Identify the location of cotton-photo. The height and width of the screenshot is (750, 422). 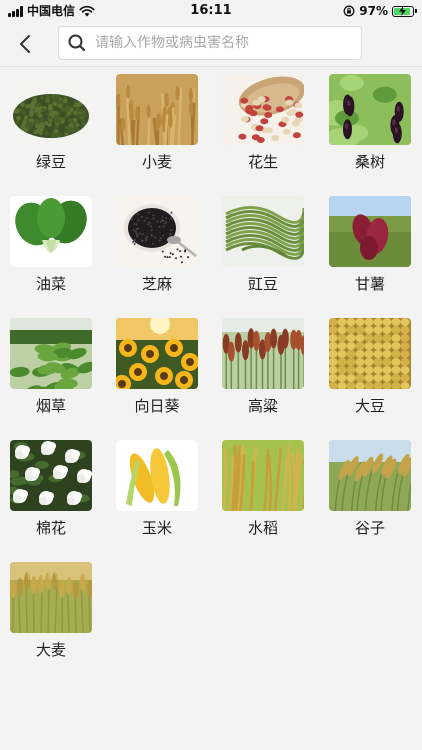
(51, 475).